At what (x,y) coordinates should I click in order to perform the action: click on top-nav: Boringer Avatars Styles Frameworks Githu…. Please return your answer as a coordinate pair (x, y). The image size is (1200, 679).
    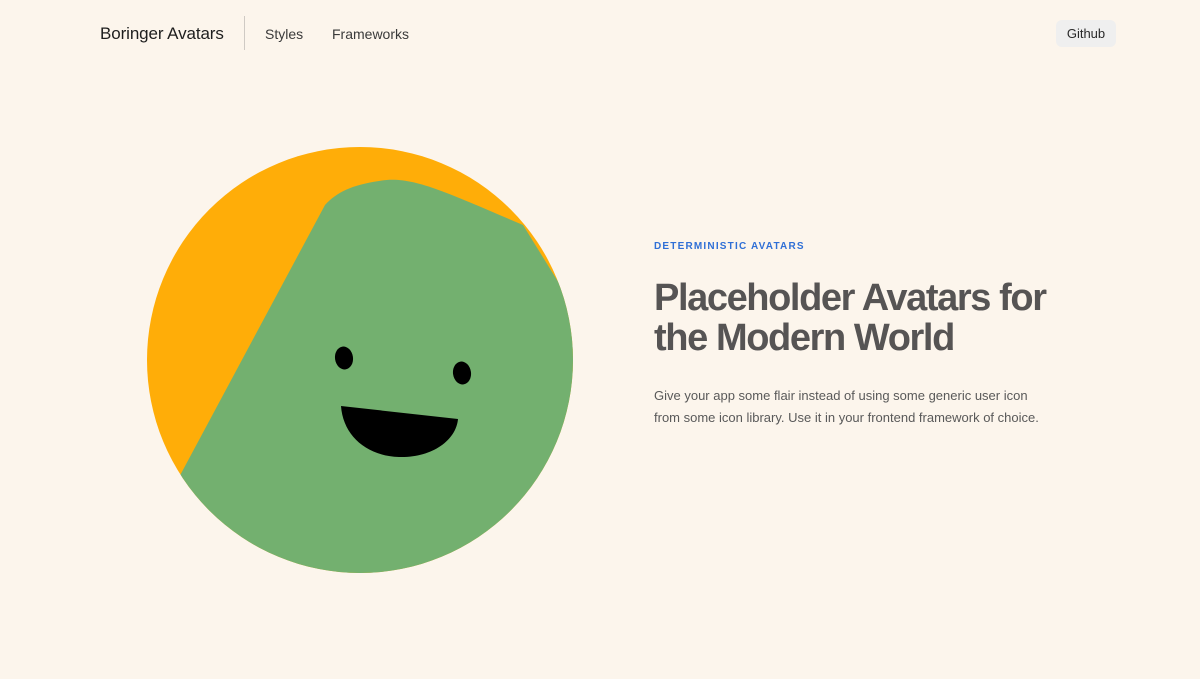
    Looking at the image, I should click on (600, 34).